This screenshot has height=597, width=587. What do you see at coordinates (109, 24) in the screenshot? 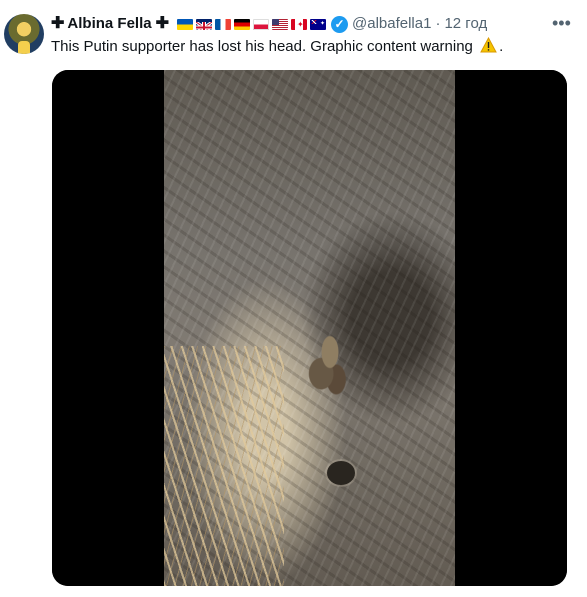
I see `author-name: Albina Fella` at bounding box center [109, 24].